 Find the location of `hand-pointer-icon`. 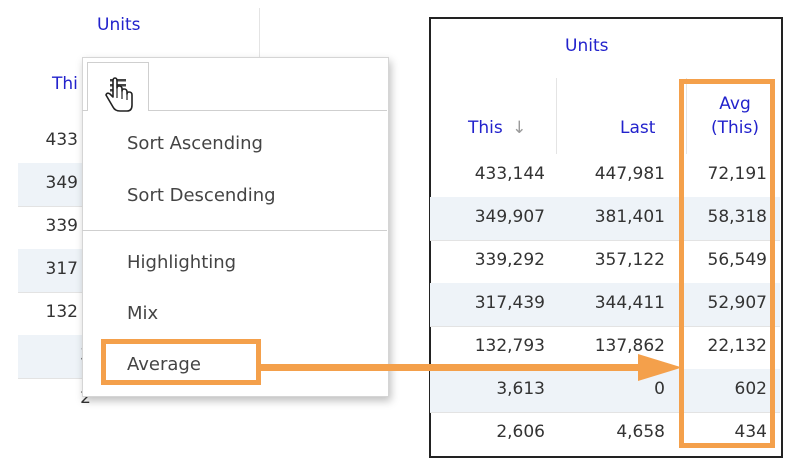

hand-pointer-icon is located at coordinates (119, 94).